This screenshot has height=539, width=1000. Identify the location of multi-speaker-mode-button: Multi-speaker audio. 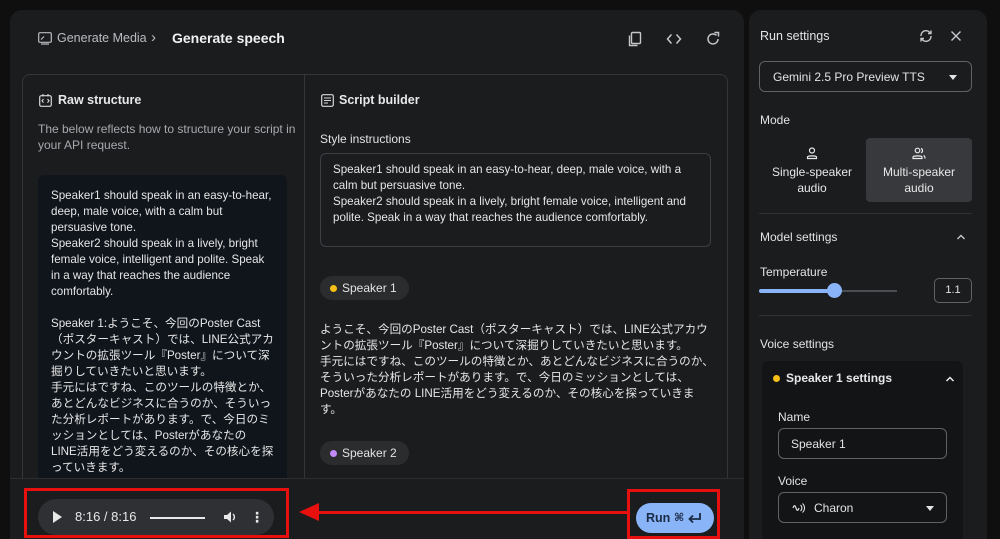
(919, 170).